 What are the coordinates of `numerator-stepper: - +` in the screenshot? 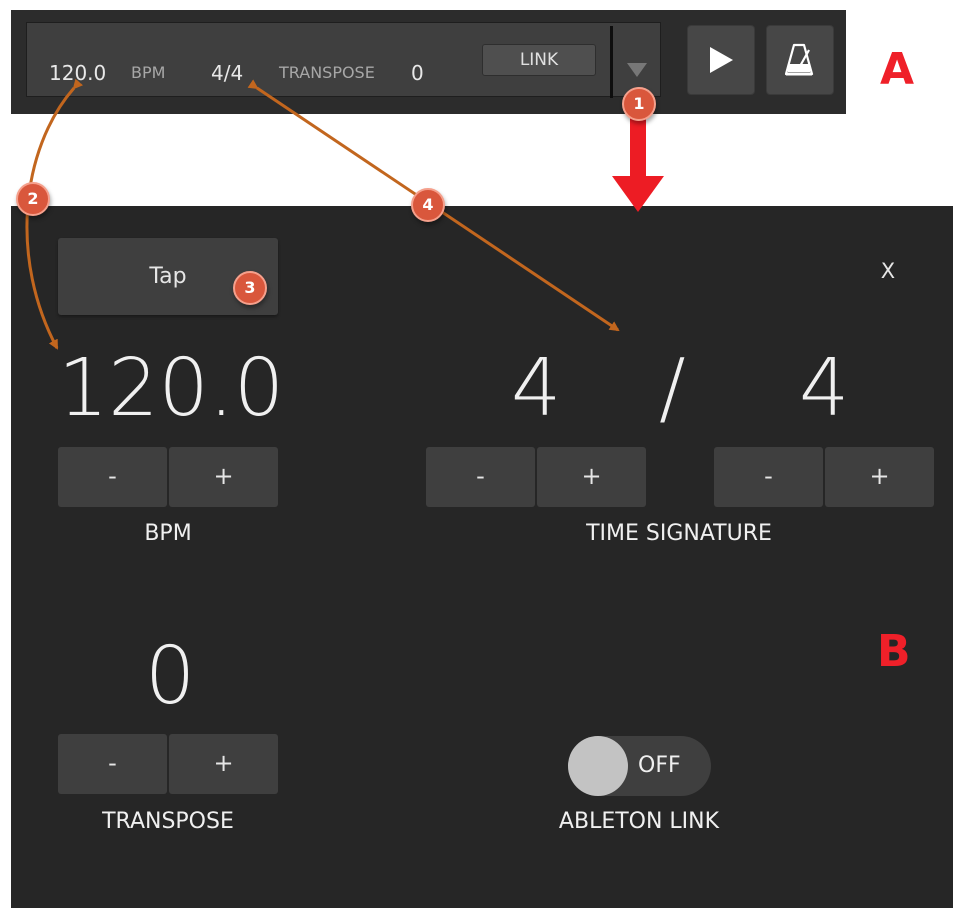 It's located at (536, 477).